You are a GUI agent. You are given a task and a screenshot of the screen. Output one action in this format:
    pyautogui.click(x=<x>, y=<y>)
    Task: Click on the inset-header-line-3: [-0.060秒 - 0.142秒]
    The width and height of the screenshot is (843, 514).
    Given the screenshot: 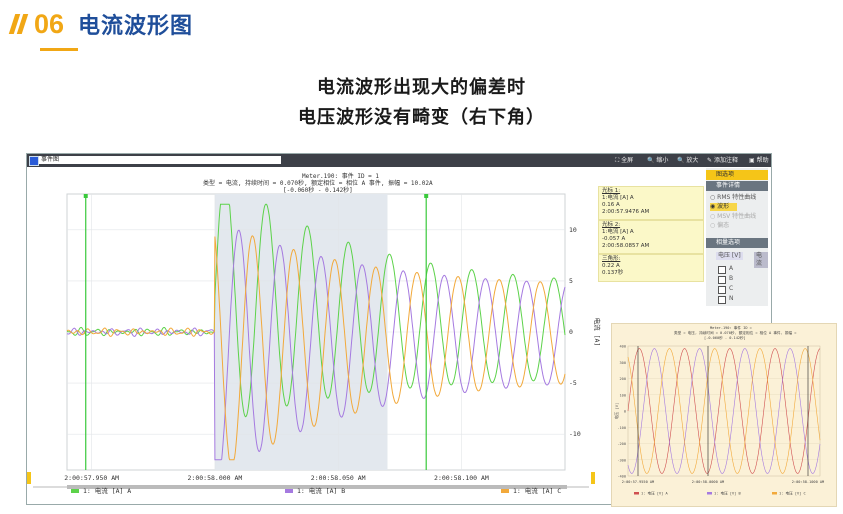 What is the action you would take?
    pyautogui.click(x=725, y=337)
    